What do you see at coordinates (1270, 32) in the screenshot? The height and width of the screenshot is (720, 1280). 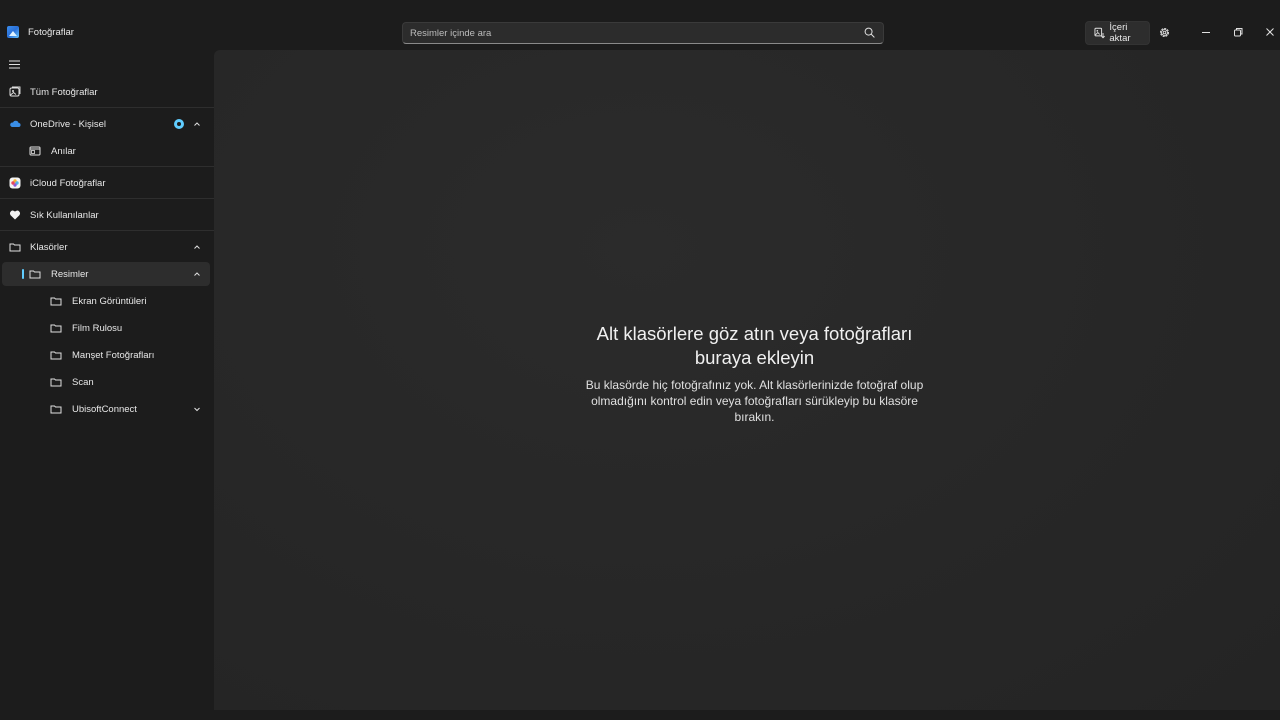 I see `close-icon` at bounding box center [1270, 32].